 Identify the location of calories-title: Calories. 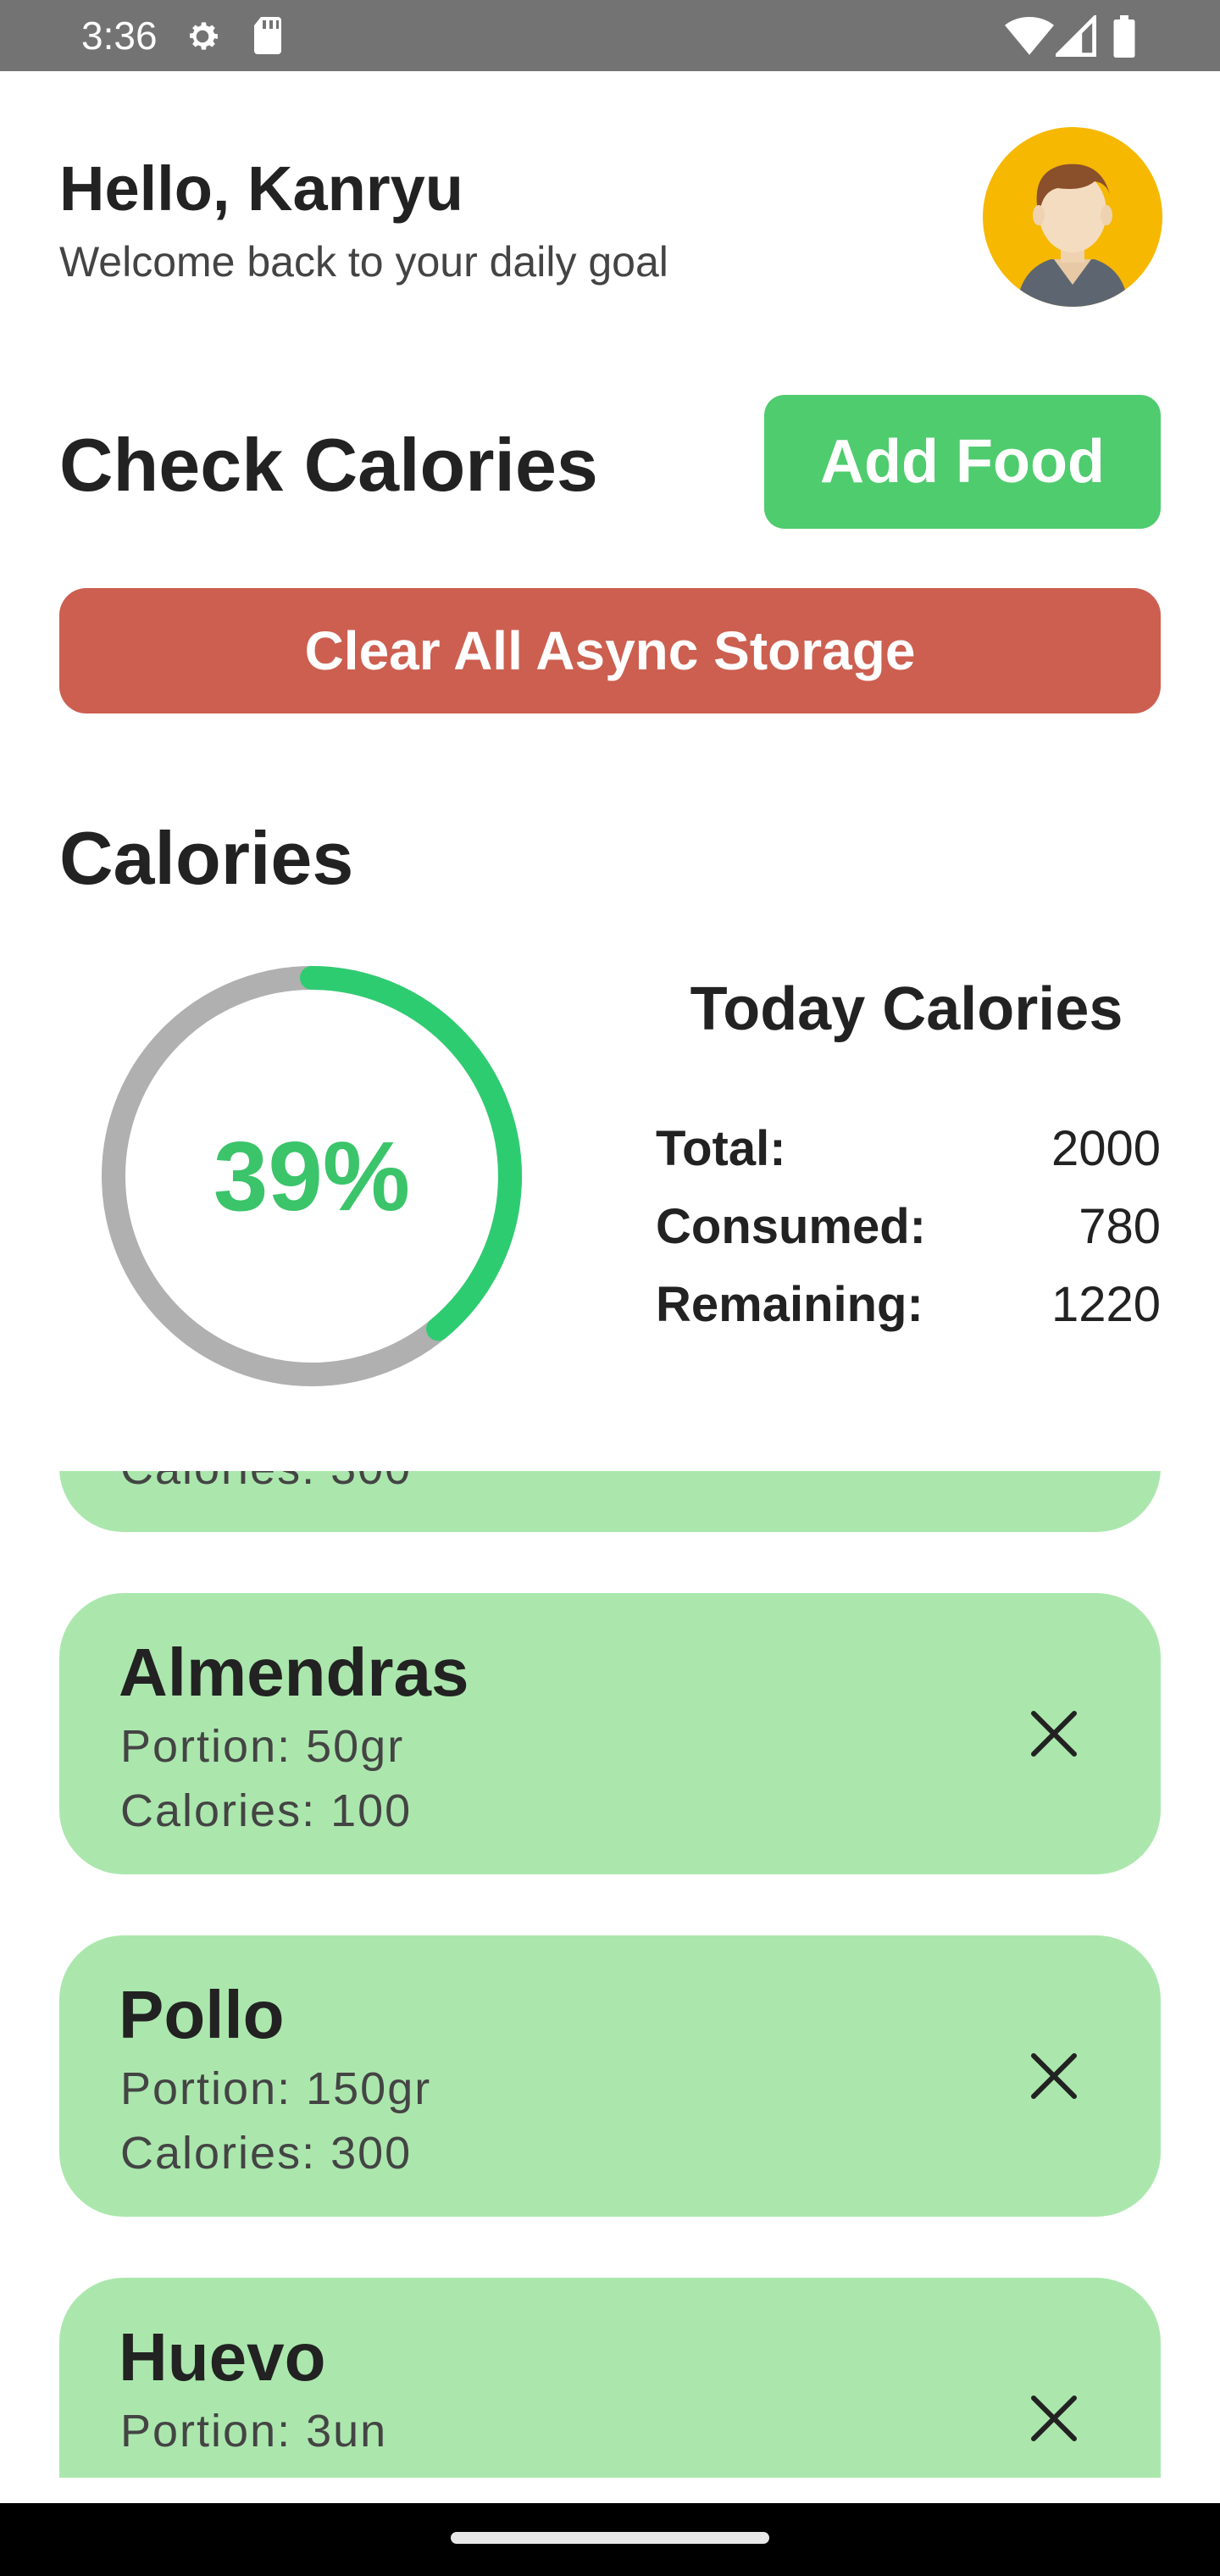
(206, 858).